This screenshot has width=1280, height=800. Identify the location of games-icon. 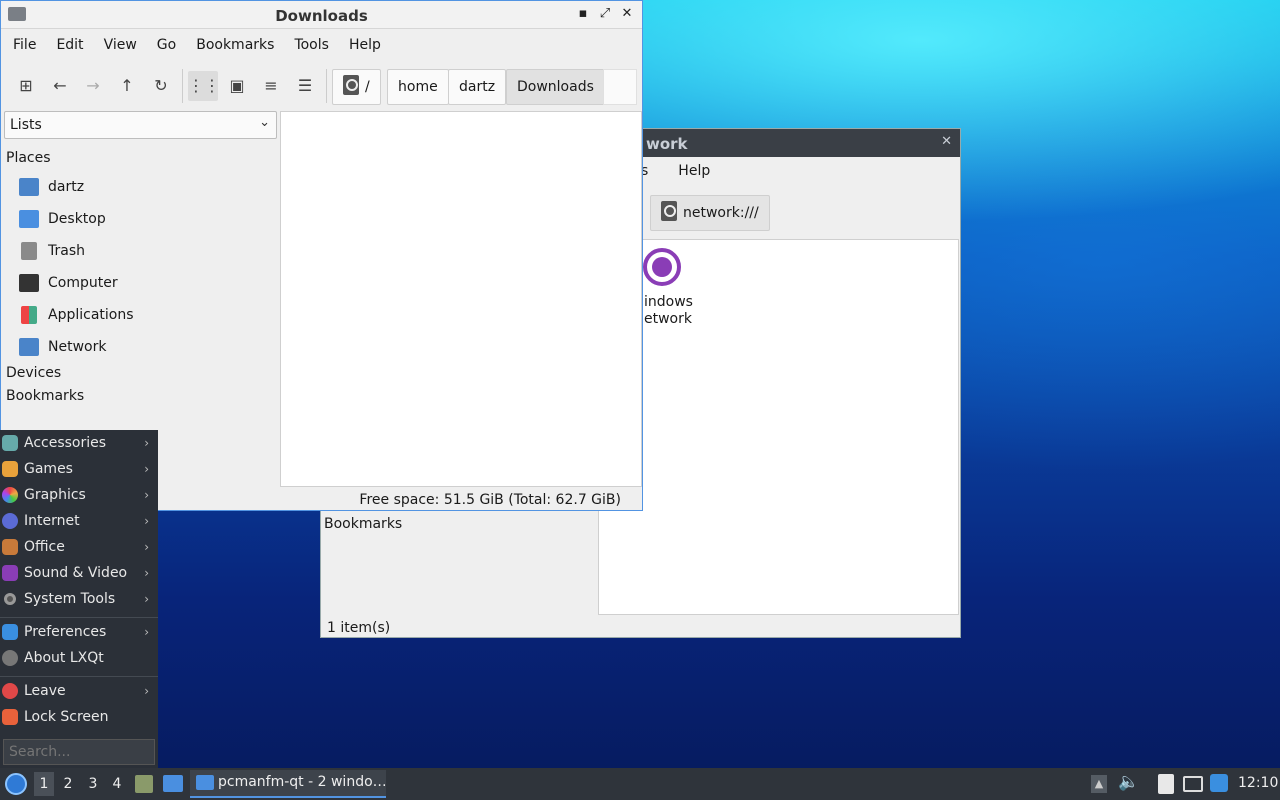
(10, 469).